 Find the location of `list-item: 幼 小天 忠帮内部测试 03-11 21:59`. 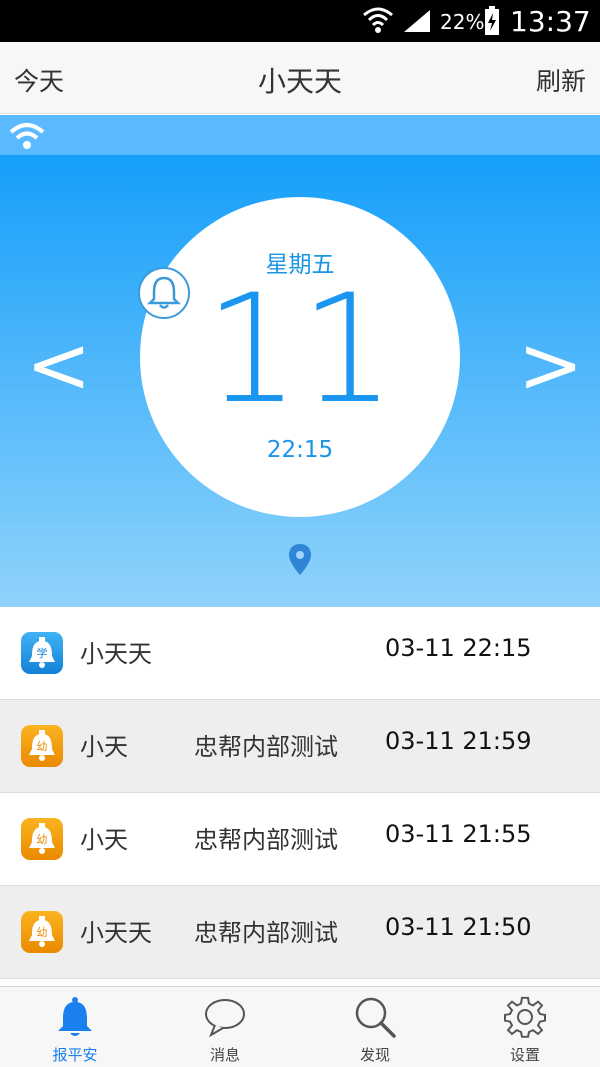

list-item: 幼 小天 忠帮内部测试 03-11 21:59 is located at coordinates (300, 746).